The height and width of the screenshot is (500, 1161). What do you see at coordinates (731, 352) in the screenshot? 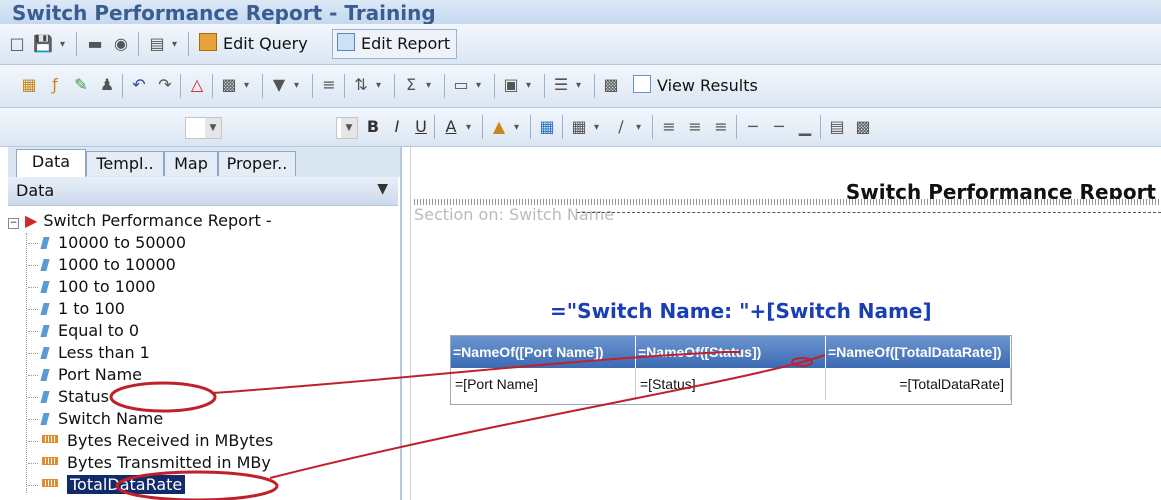
I see `table-header-cell: =NameOf([Status])` at bounding box center [731, 352].